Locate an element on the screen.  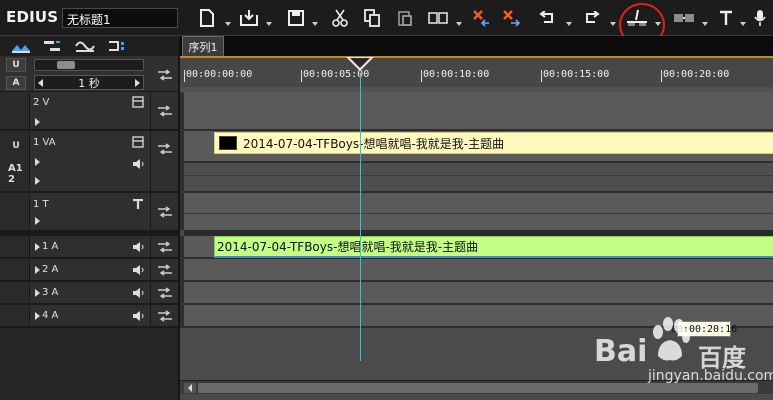
video-clip: 2014-07-04-TFBoys-想唱就唱-我就是我-主题曲 is located at coordinates (493, 143).